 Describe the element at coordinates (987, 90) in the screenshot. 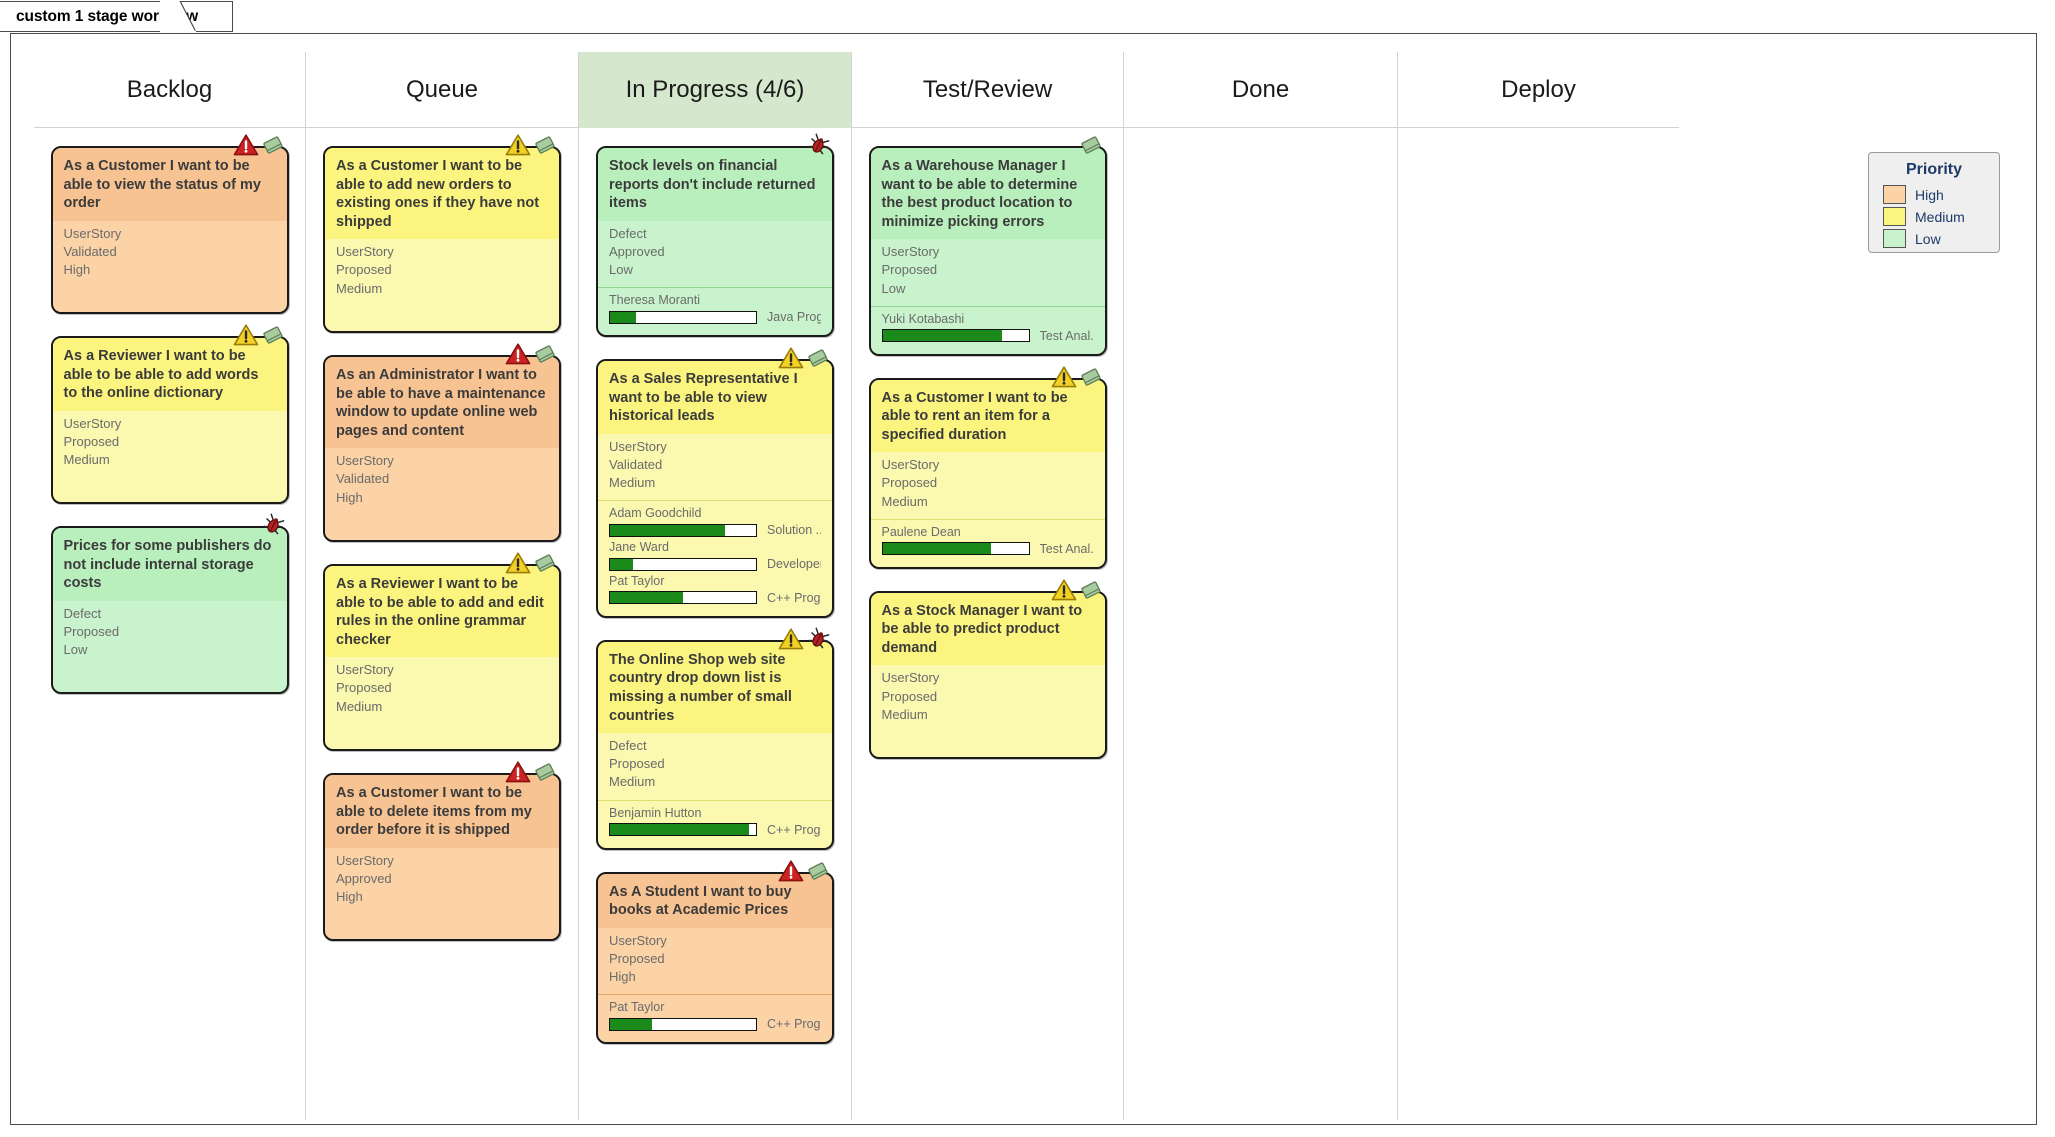

I see `column-header: Test/Review` at that location.